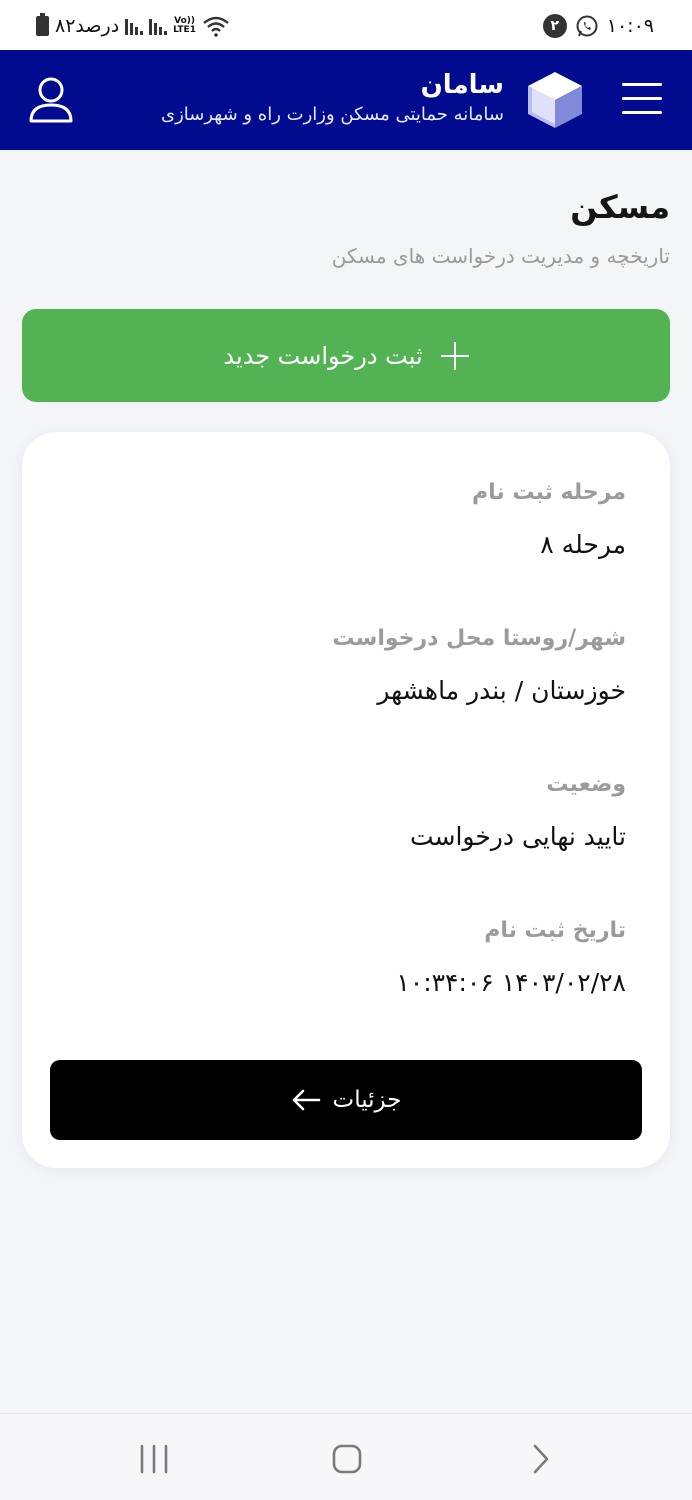  What do you see at coordinates (454, 355) in the screenshot?
I see `plus-icon` at bounding box center [454, 355].